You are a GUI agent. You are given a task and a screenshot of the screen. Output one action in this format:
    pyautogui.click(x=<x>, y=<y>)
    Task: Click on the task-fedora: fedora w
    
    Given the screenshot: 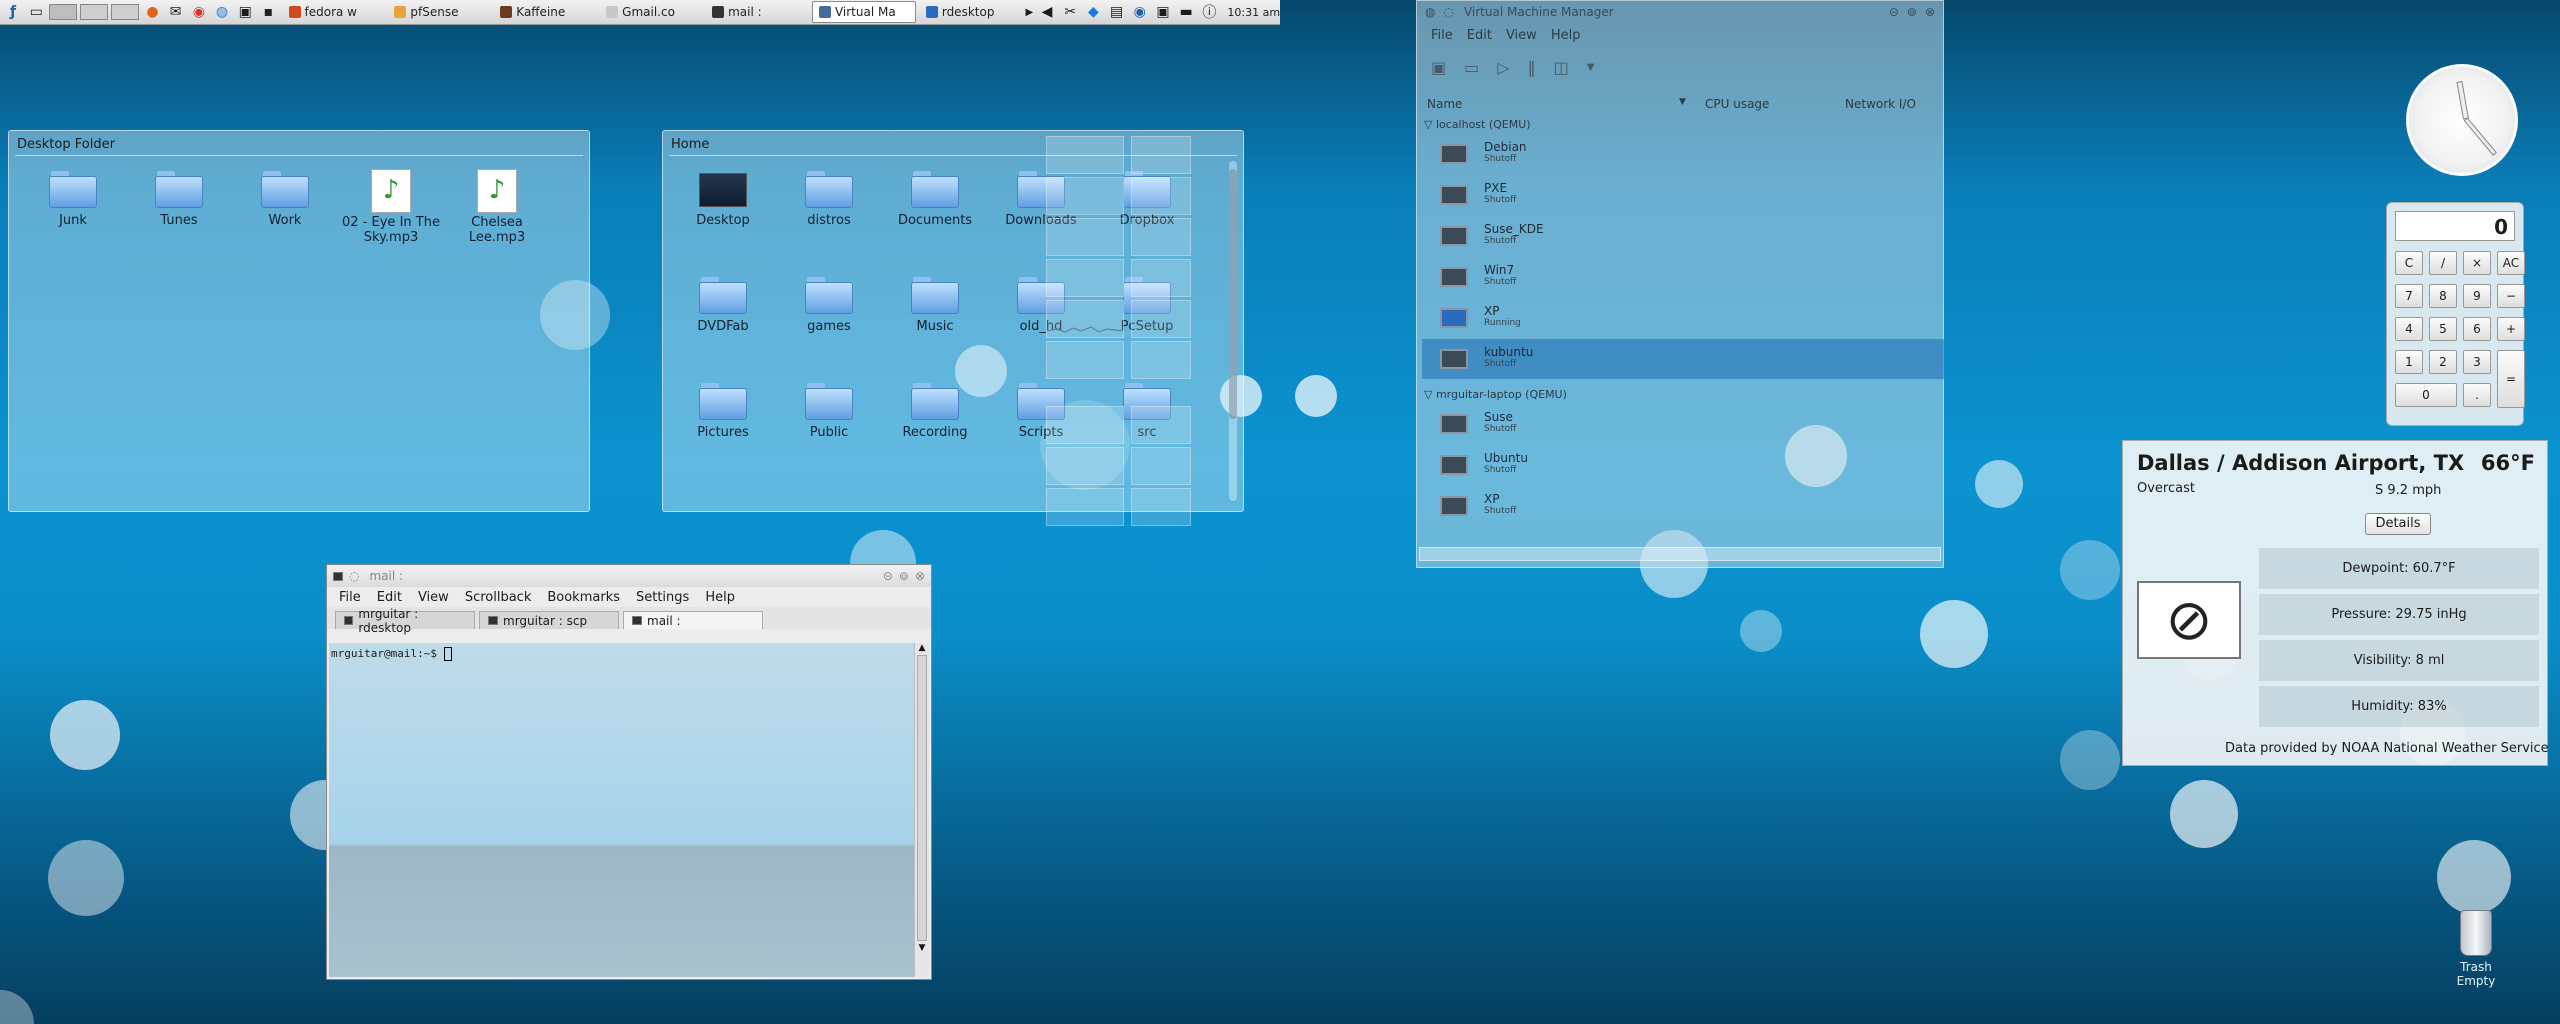 What is the action you would take?
    pyautogui.click(x=334, y=12)
    